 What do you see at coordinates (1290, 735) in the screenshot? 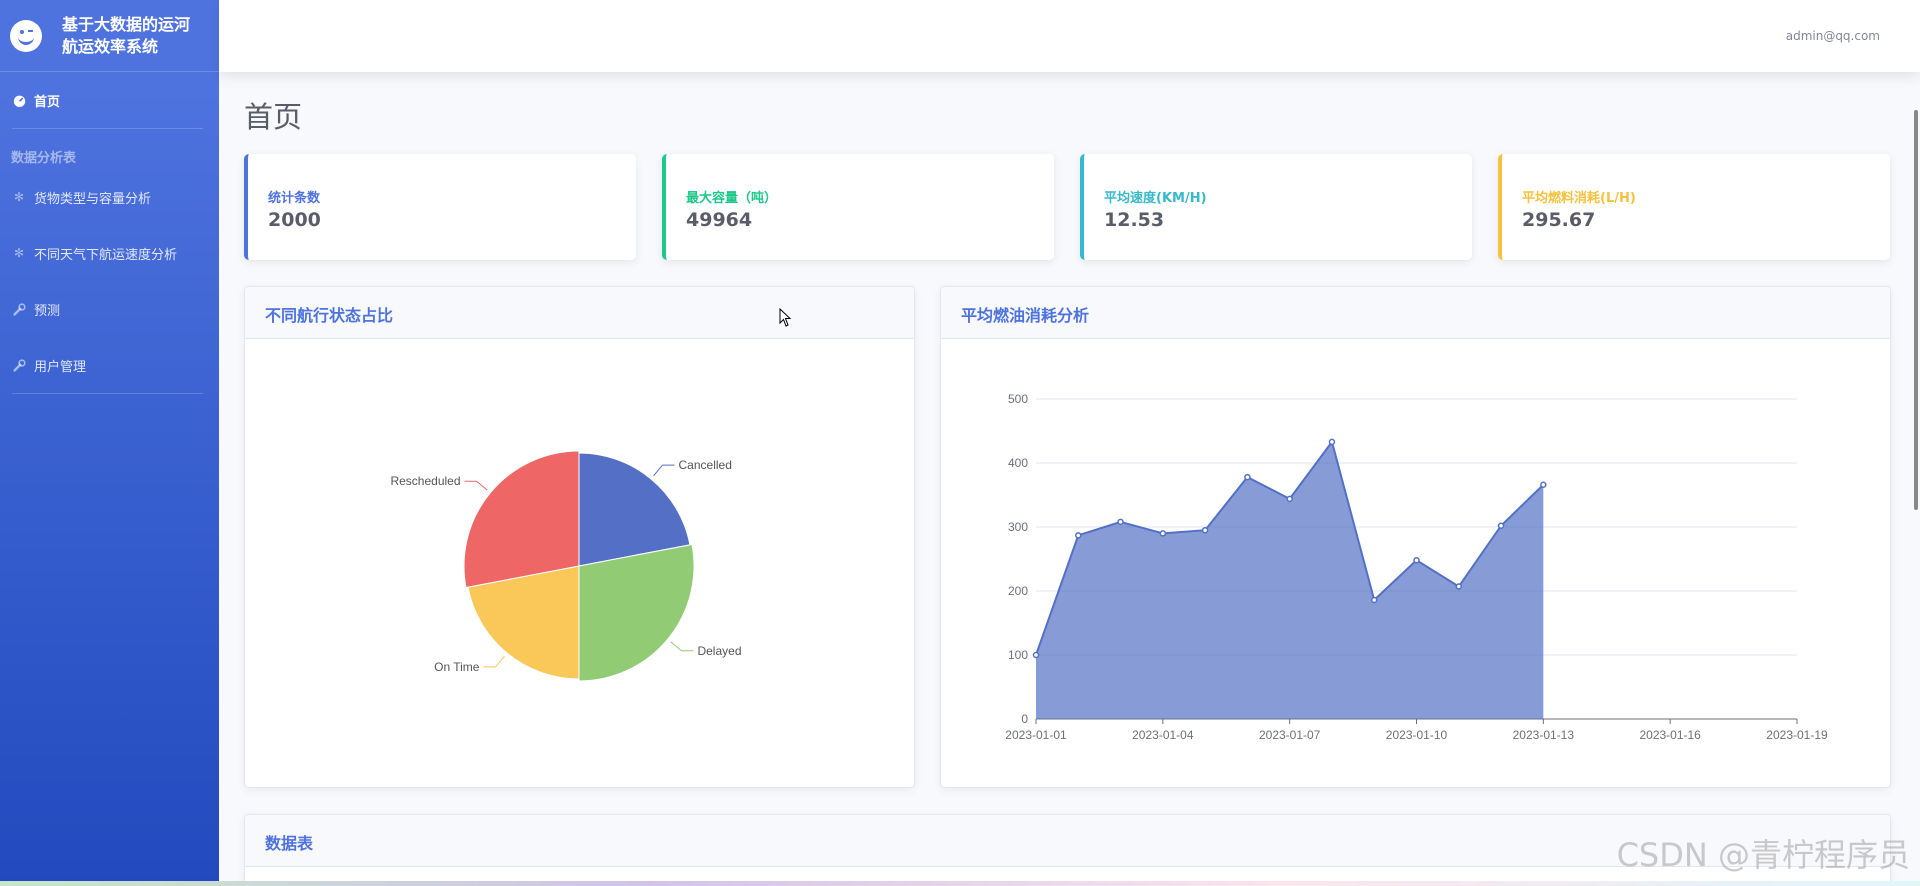
I see `x-tick-label: 2023-01-07` at bounding box center [1290, 735].